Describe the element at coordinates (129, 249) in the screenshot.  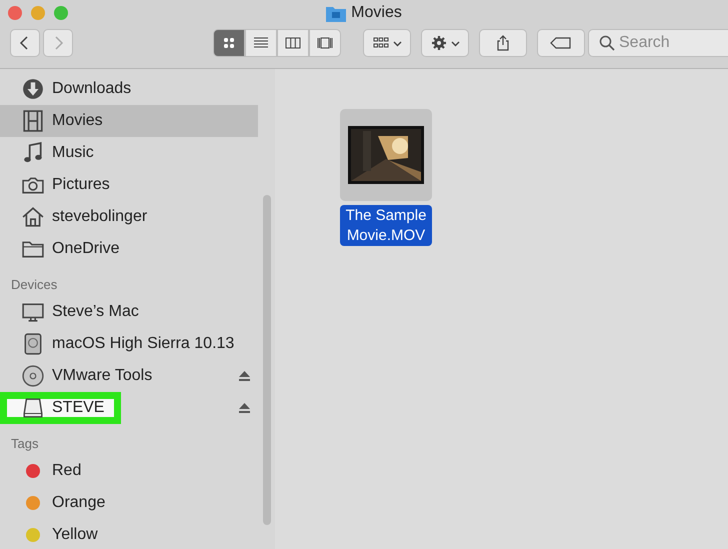
I see `sidebar-item: OneDrive` at that location.